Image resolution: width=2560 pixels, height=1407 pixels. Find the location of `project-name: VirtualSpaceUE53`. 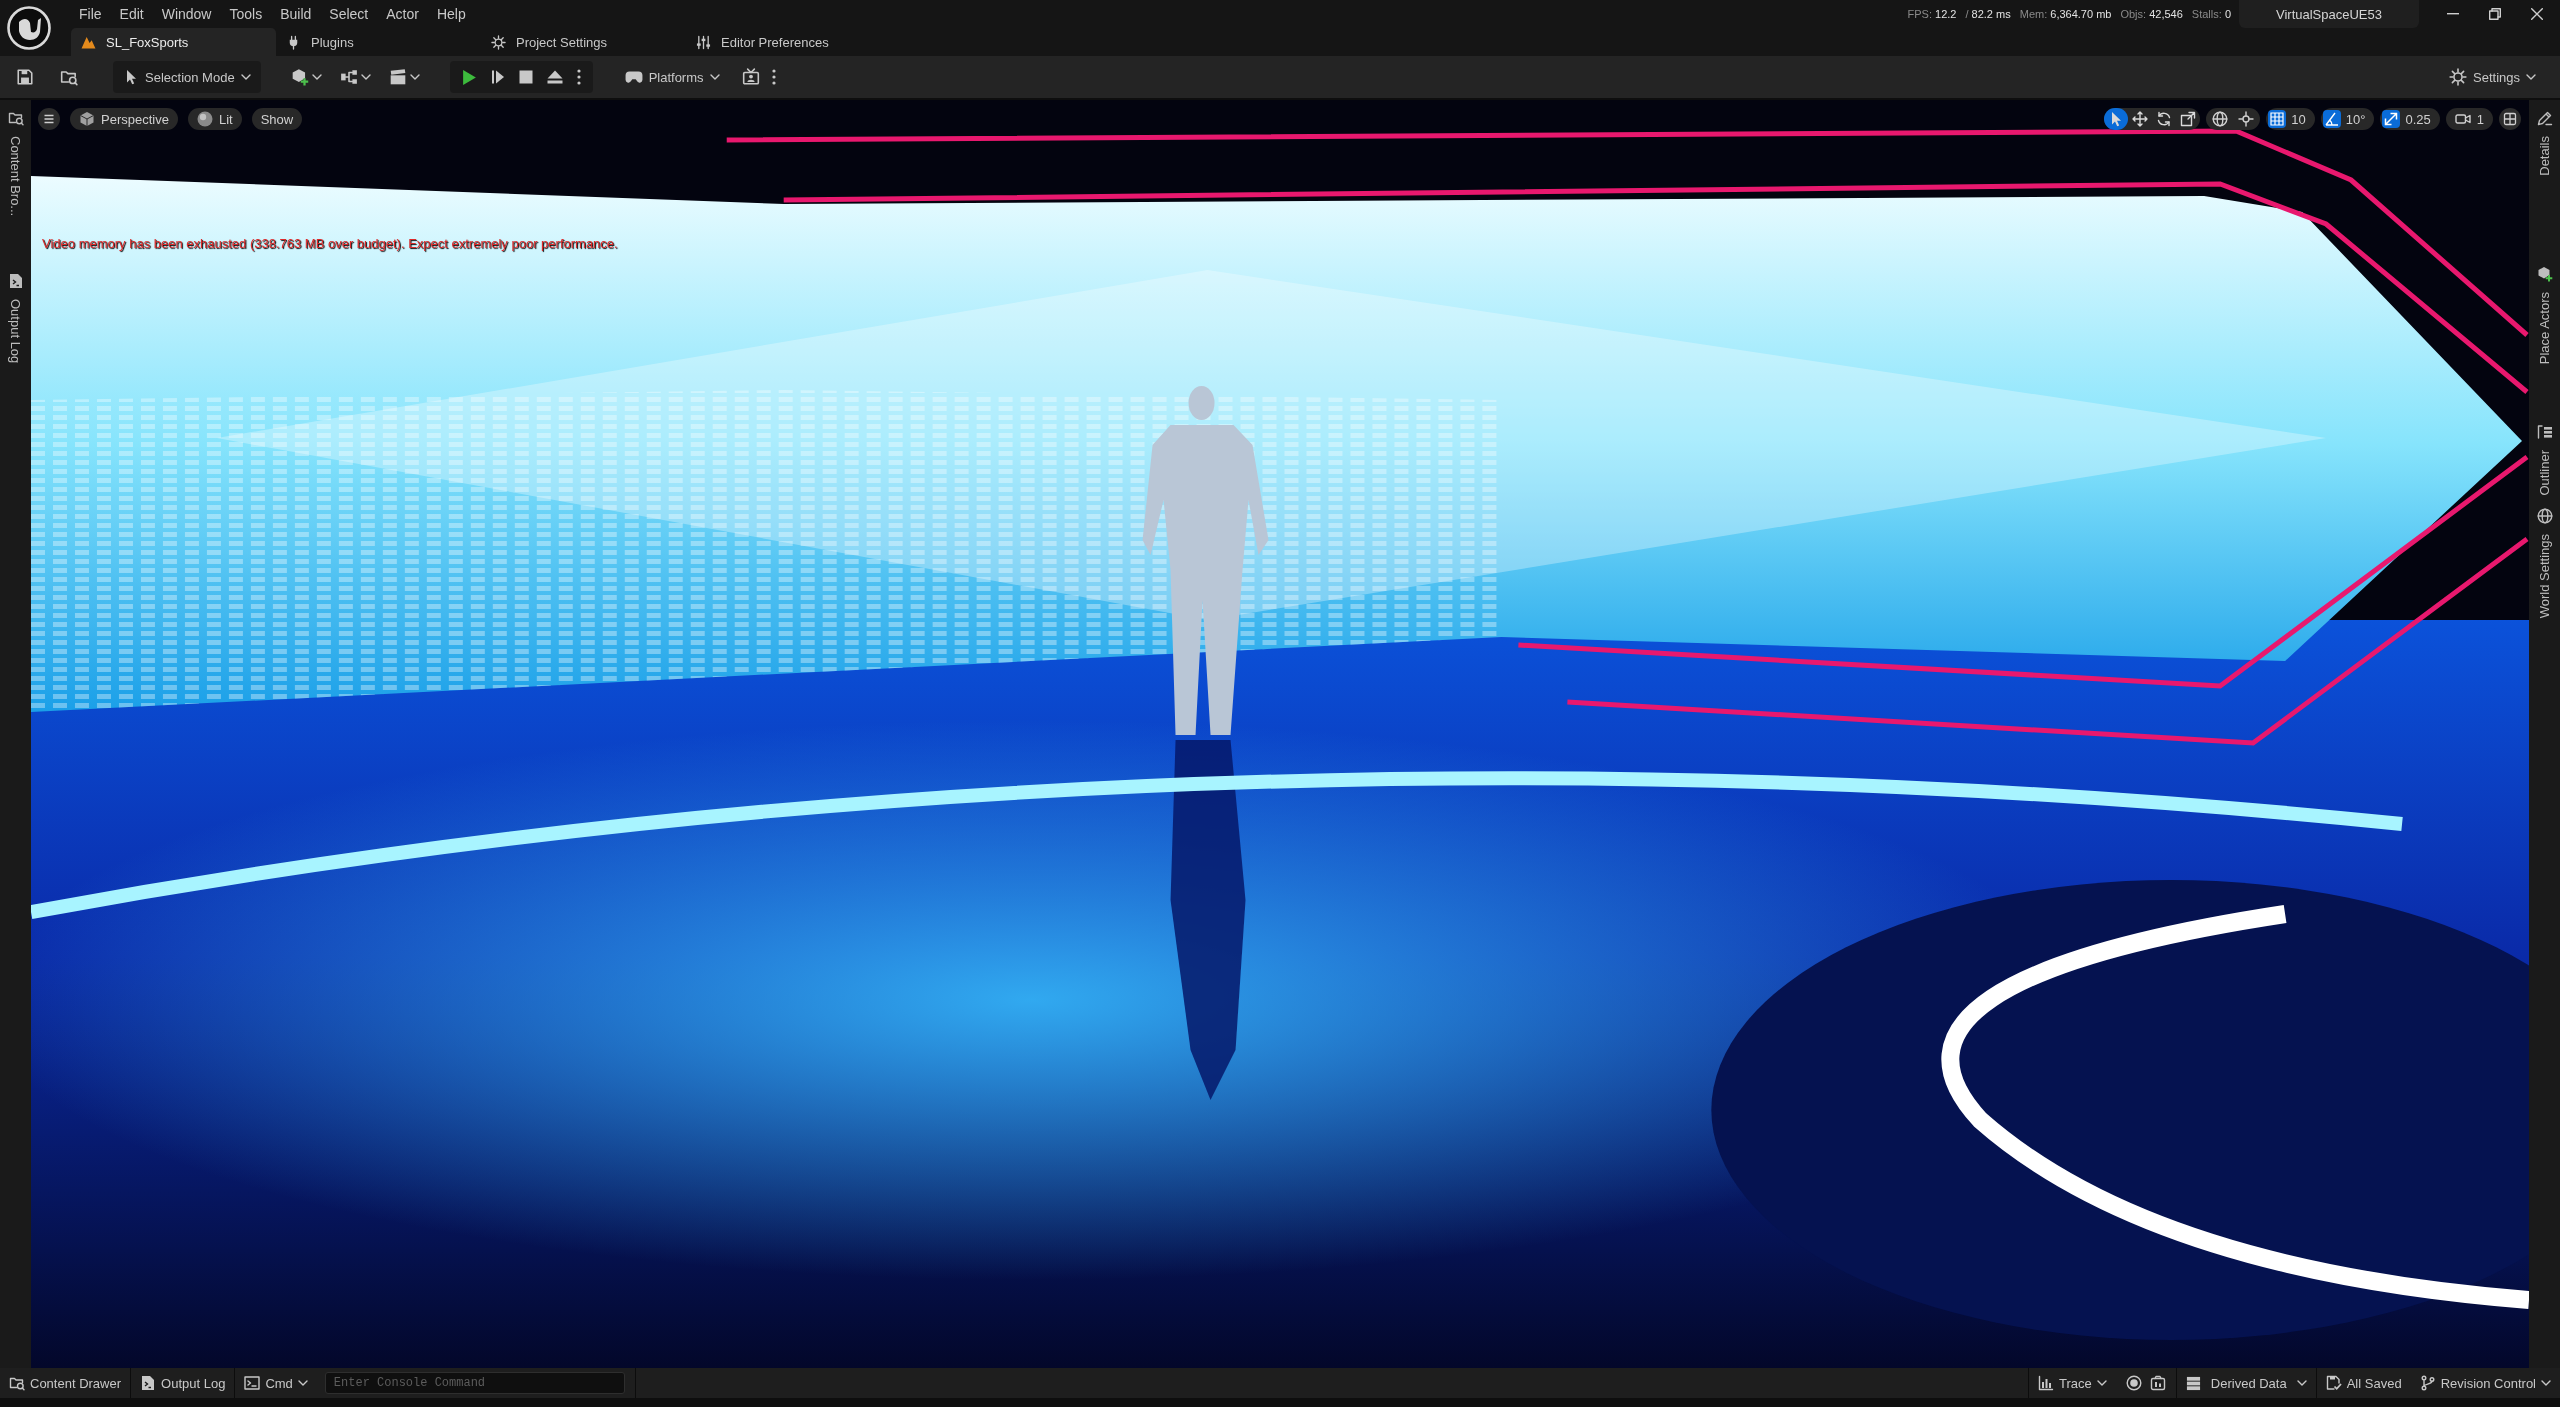

project-name: VirtualSpaceUE53 is located at coordinates (2329, 14).